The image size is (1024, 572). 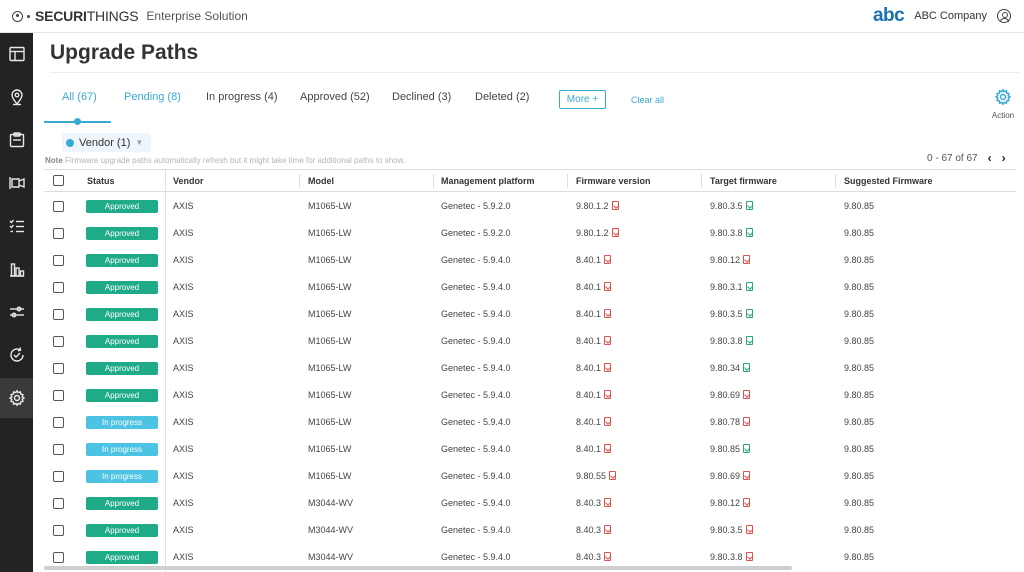 What do you see at coordinates (613, 181) in the screenshot?
I see `column-firmware-version: Firmware version` at bounding box center [613, 181].